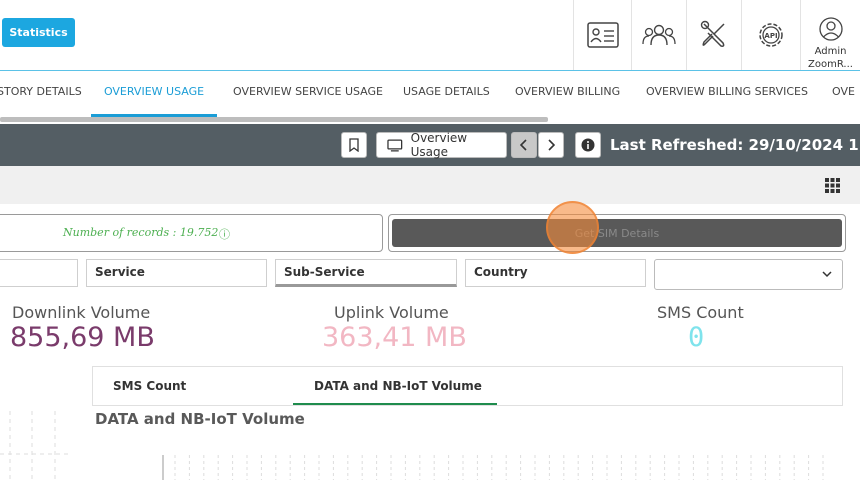  Describe the element at coordinates (39, 273) in the screenshot. I see `filter-empty` at that location.